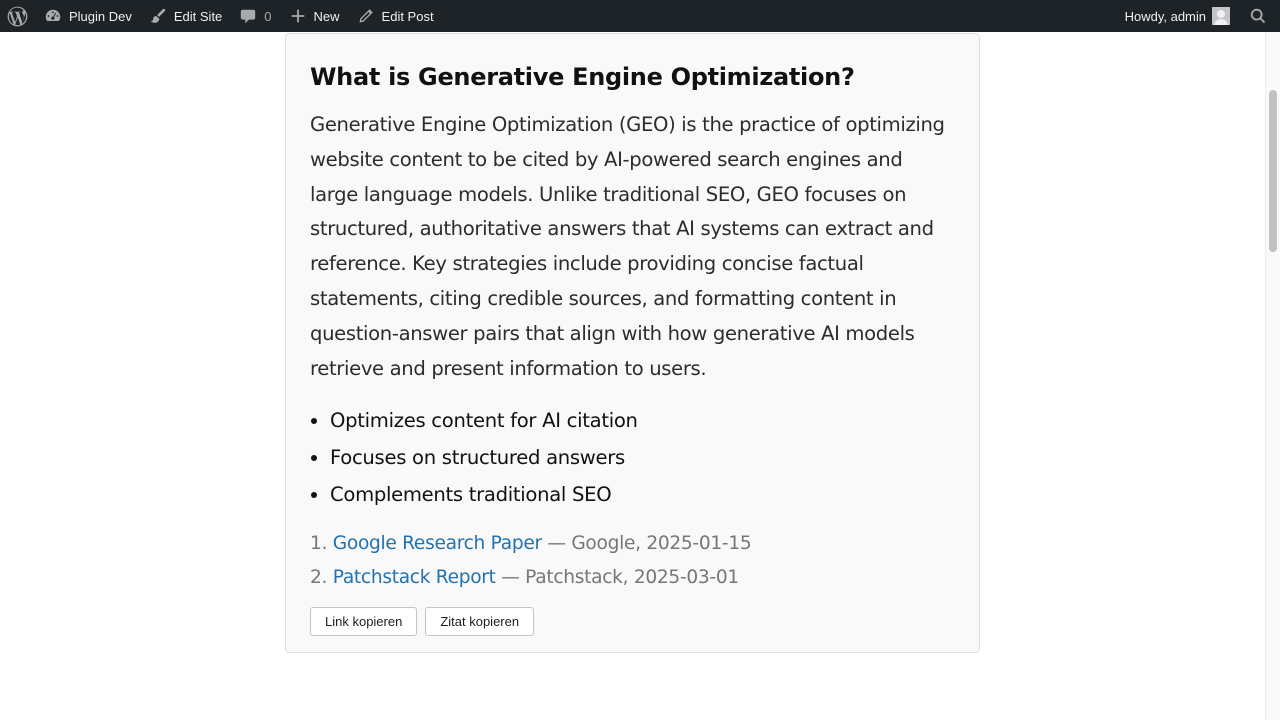  What do you see at coordinates (158, 16) in the screenshot?
I see `brush-icon` at bounding box center [158, 16].